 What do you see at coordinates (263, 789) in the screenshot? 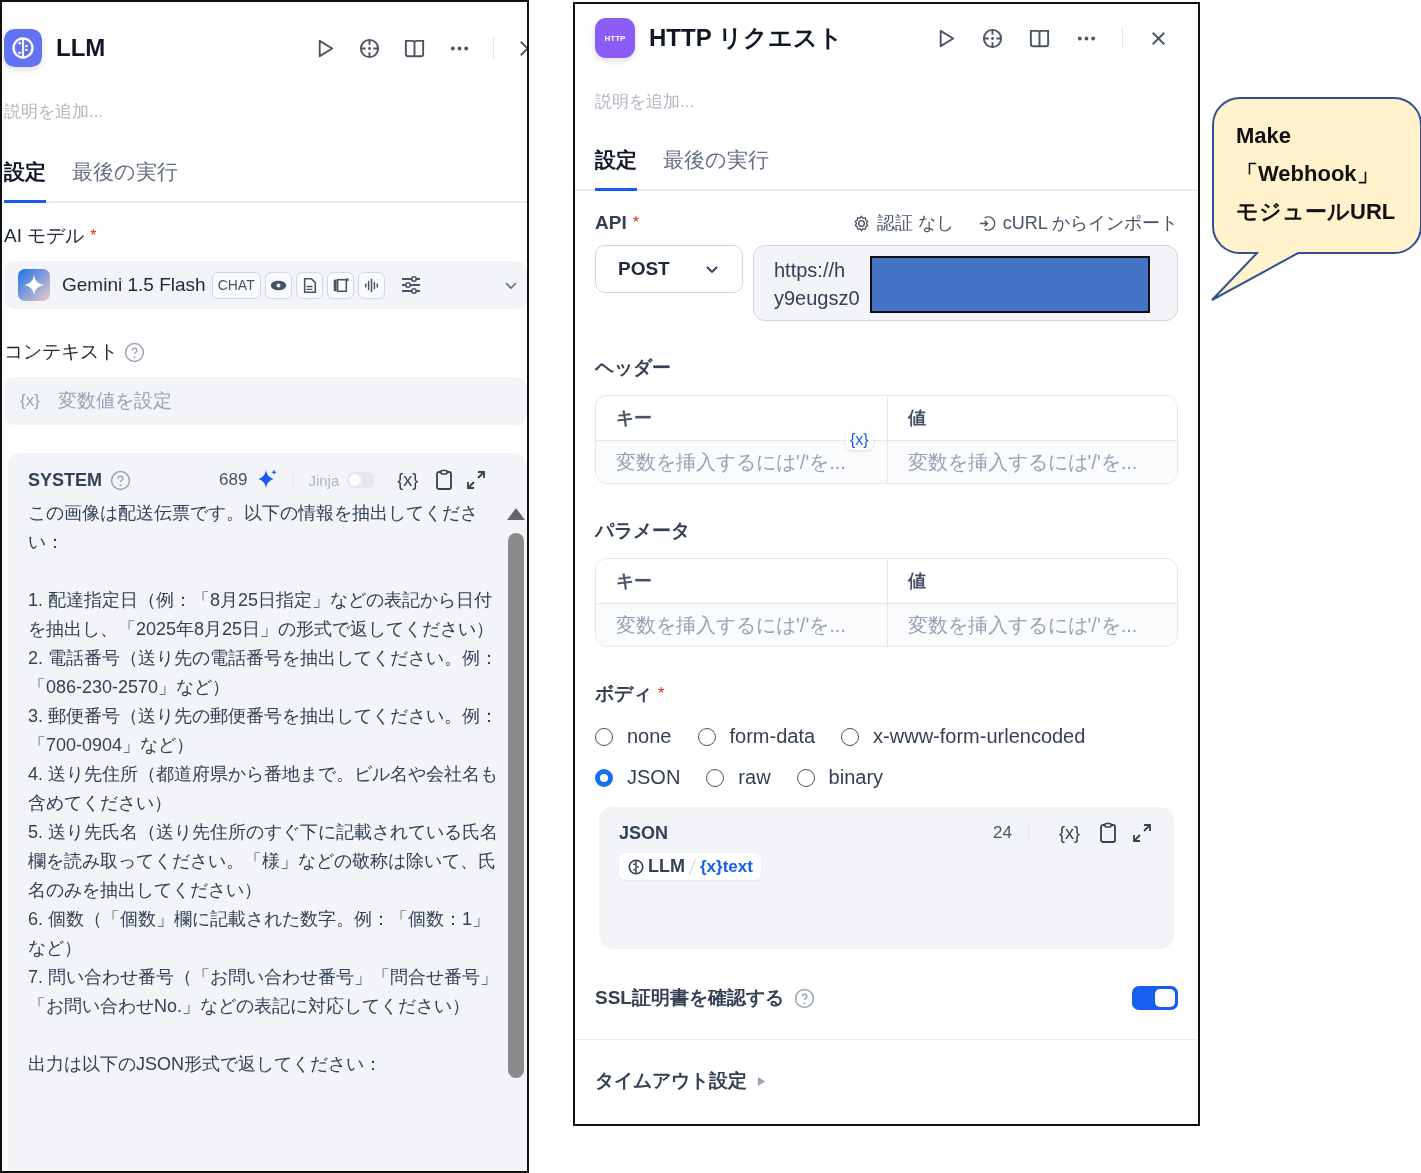
I see `prompt-text: 4. 送り先住所（都道府県から番地まで。ビル名や会社名も含めてください）` at bounding box center [263, 789].